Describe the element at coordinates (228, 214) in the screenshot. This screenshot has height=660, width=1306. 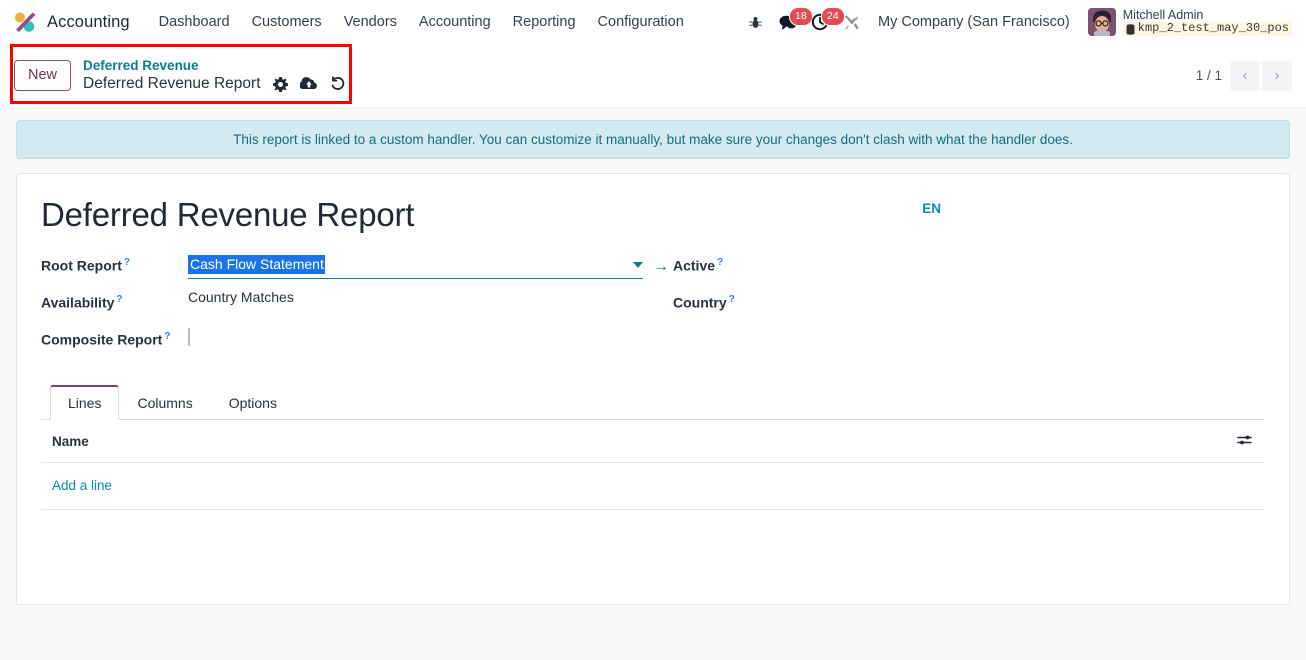
I see `page-title: Deferred Revenue Report` at that location.